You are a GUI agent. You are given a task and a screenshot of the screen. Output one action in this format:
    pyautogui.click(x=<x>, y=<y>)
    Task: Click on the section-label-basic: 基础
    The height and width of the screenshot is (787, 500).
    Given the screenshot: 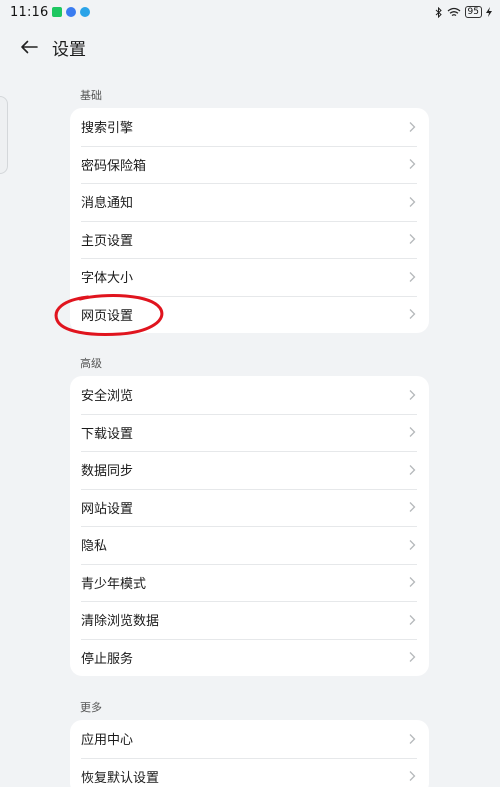 What is the action you would take?
    pyautogui.click(x=91, y=95)
    